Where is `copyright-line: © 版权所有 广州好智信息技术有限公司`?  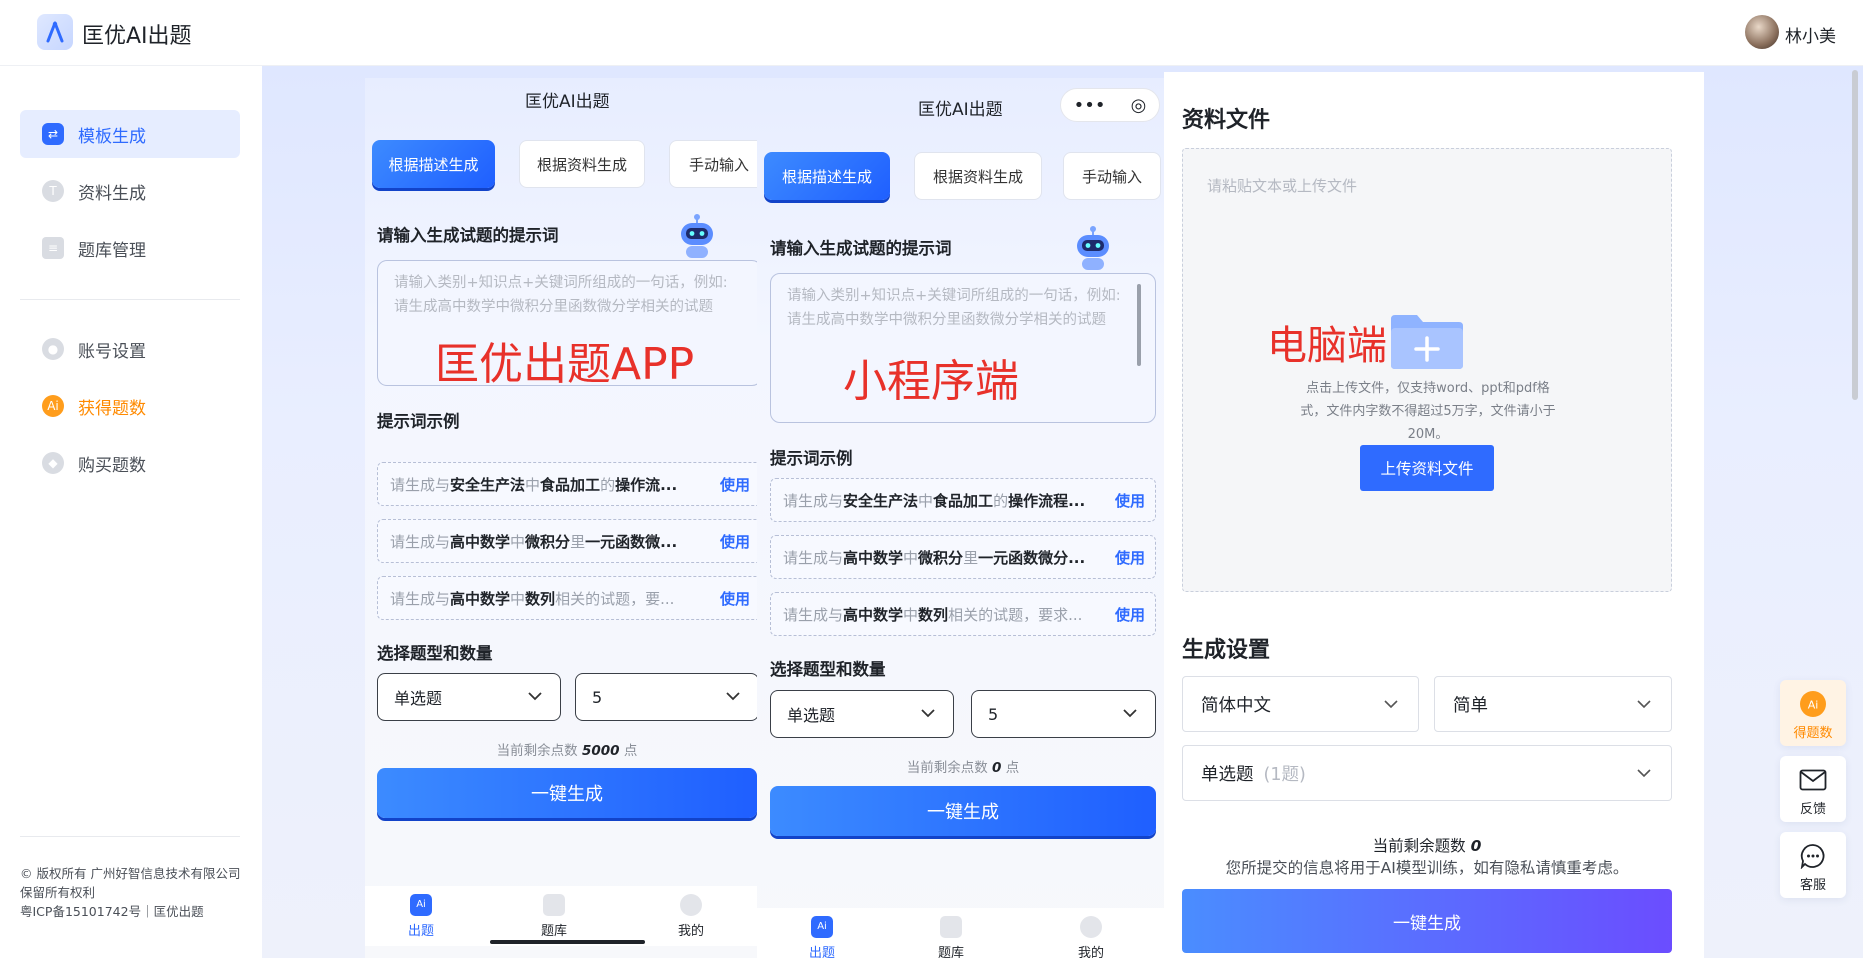 copyright-line: © 版权所有 广州好智信息技术有限公司 is located at coordinates (130, 873).